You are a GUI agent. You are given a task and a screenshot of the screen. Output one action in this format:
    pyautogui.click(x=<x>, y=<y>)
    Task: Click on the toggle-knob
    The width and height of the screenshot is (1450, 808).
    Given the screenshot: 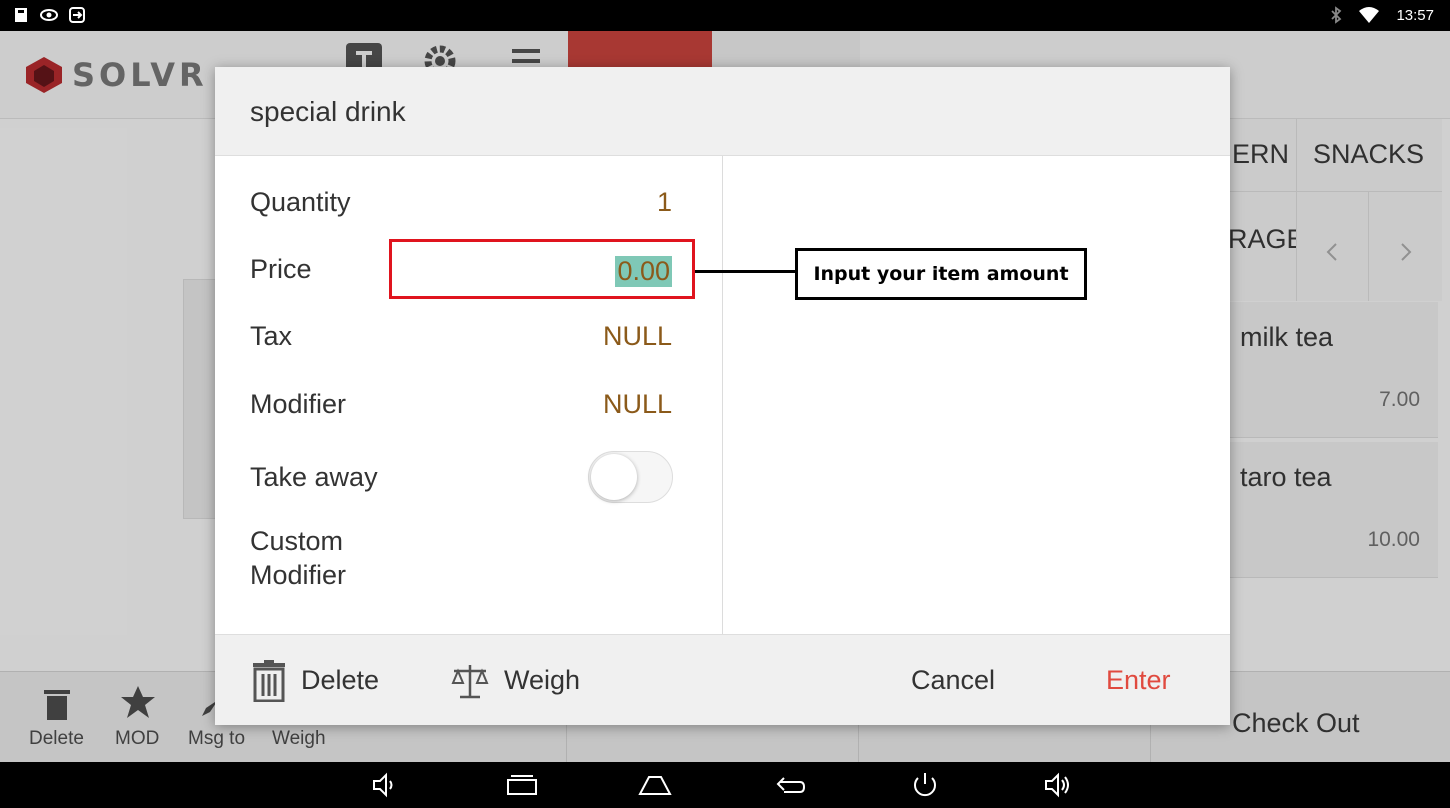 What is the action you would take?
    pyautogui.click(x=614, y=477)
    